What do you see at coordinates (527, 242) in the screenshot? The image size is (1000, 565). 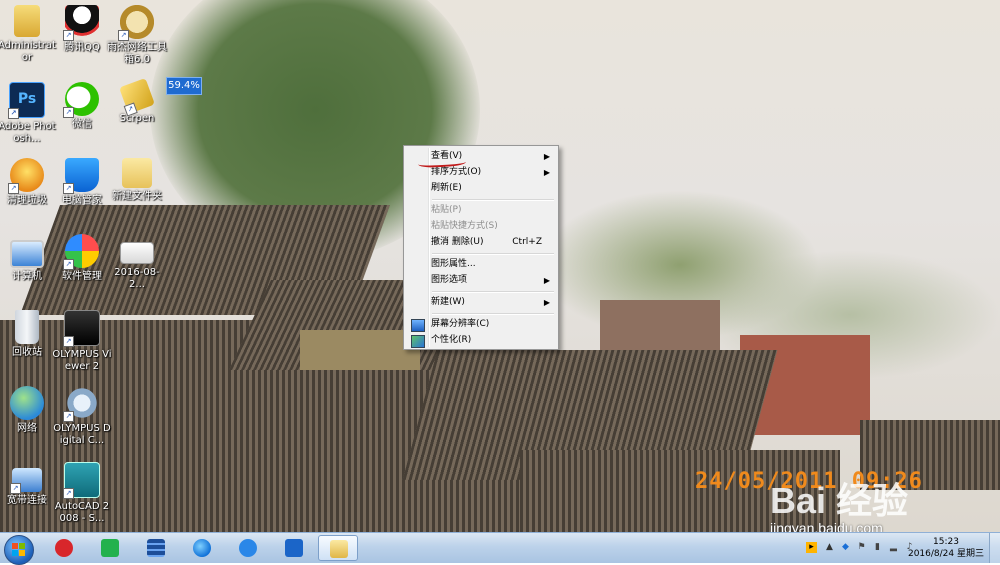 I see `menu-item-shortcut: Ctrl+Z` at bounding box center [527, 242].